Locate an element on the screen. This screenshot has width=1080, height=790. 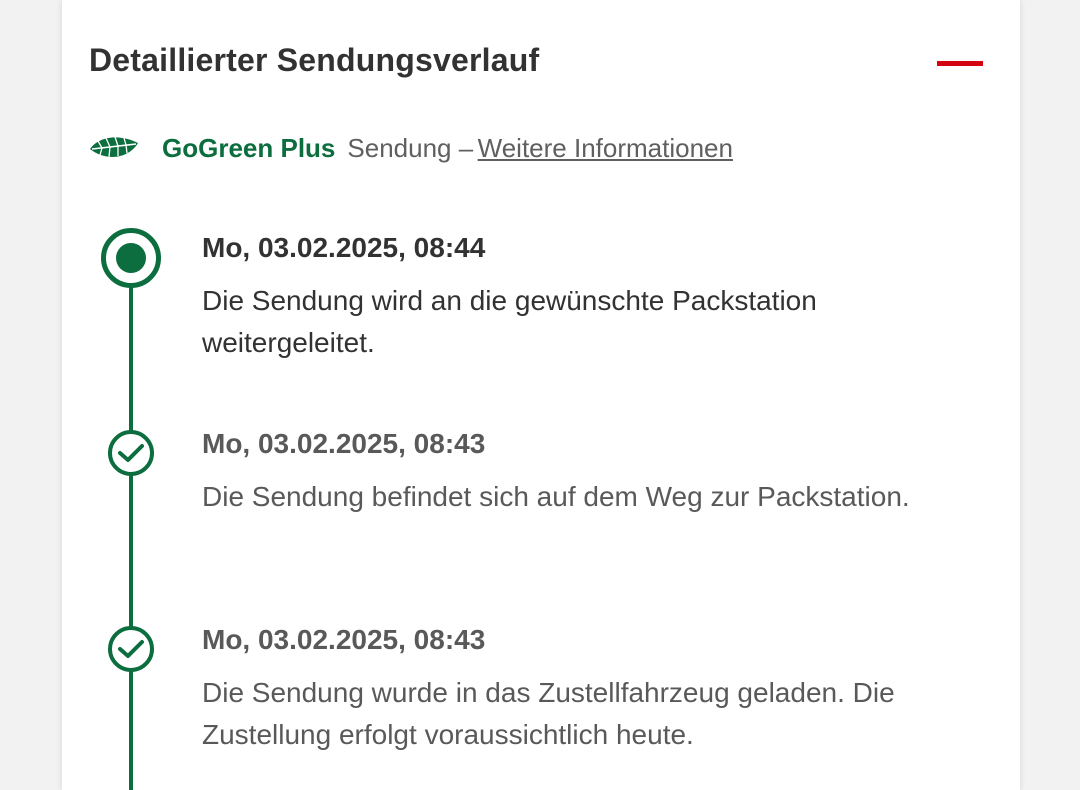
section-title: Detaillierter Sendungsverlauf is located at coordinates (314, 60).